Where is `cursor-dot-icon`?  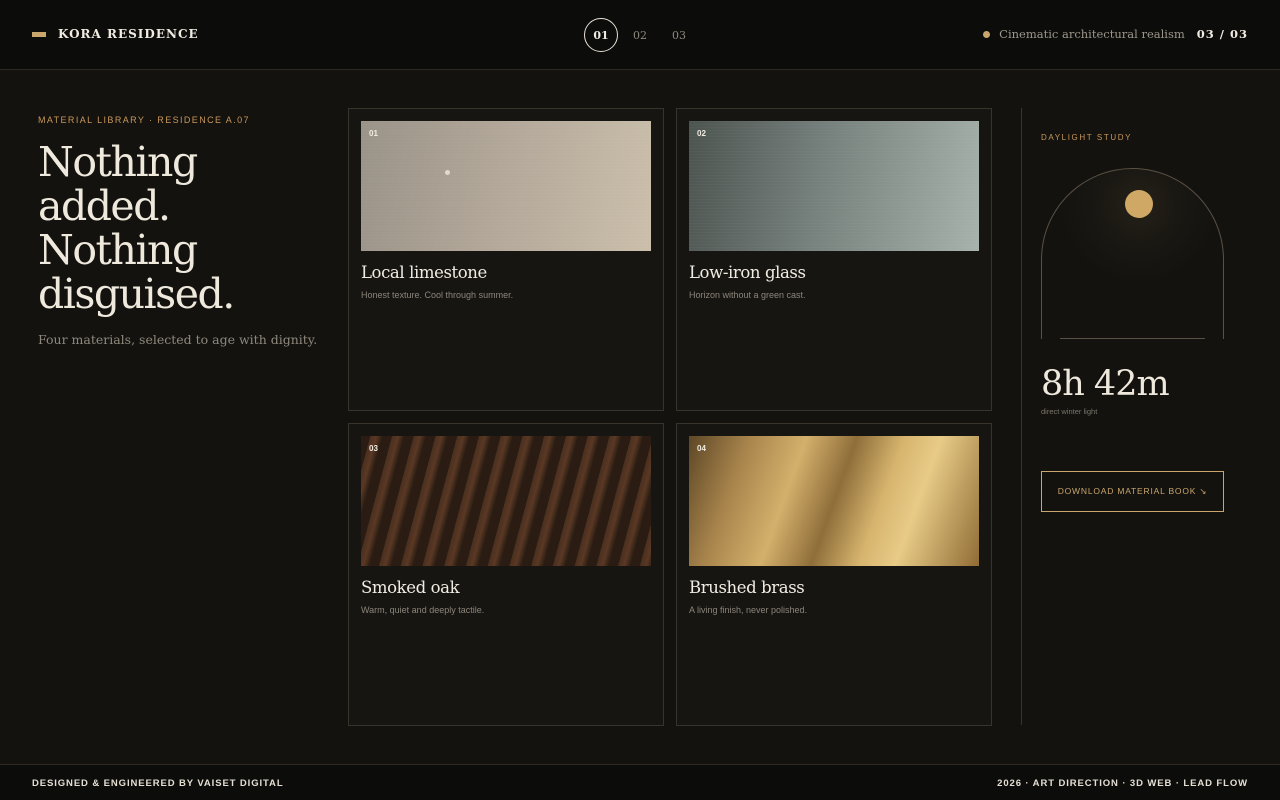
cursor-dot-icon is located at coordinates (447, 172).